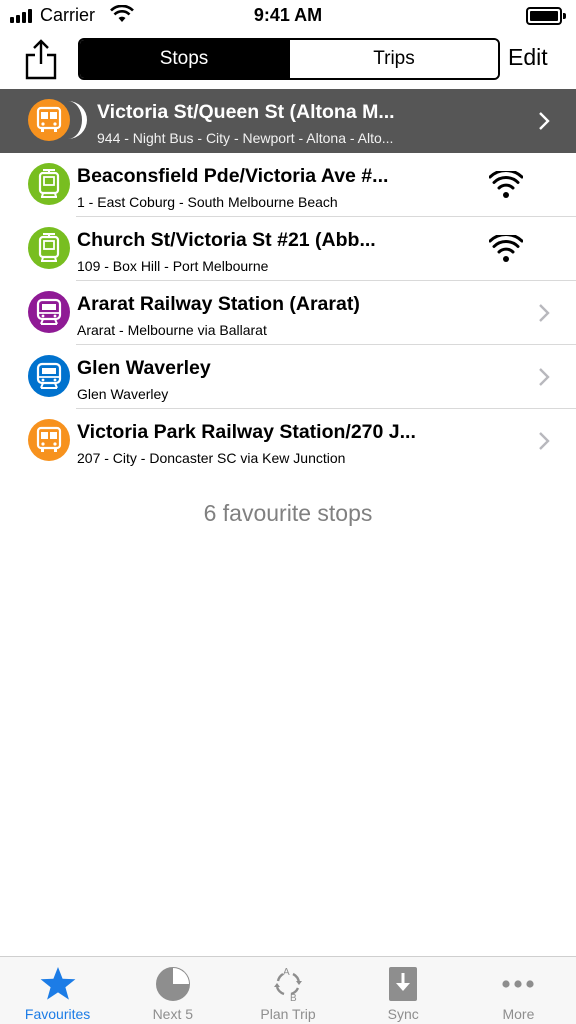 Image resolution: width=576 pixels, height=1024 pixels. What do you see at coordinates (546, 16) in the screenshot?
I see `battery-icon` at bounding box center [546, 16].